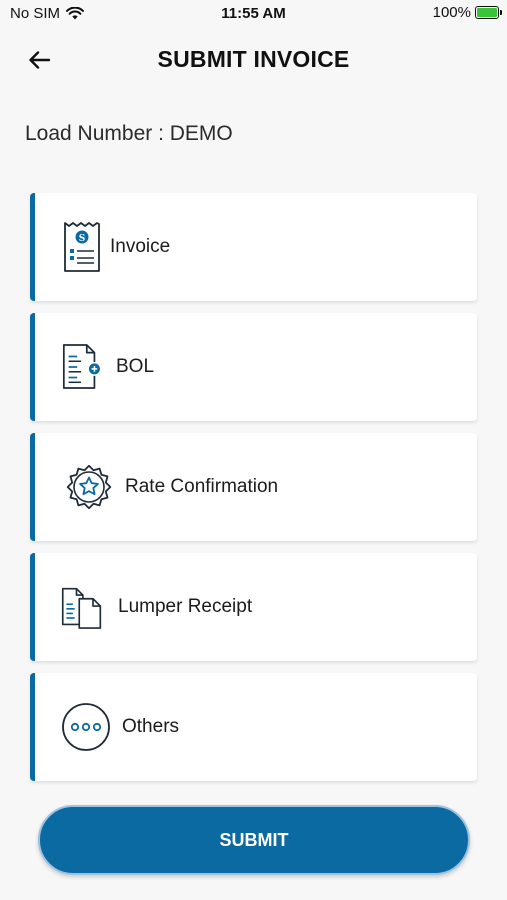 This screenshot has height=900, width=507. What do you see at coordinates (253, 607) in the screenshot?
I see `document-card-lumper-receipt: Lumper Receipt` at bounding box center [253, 607].